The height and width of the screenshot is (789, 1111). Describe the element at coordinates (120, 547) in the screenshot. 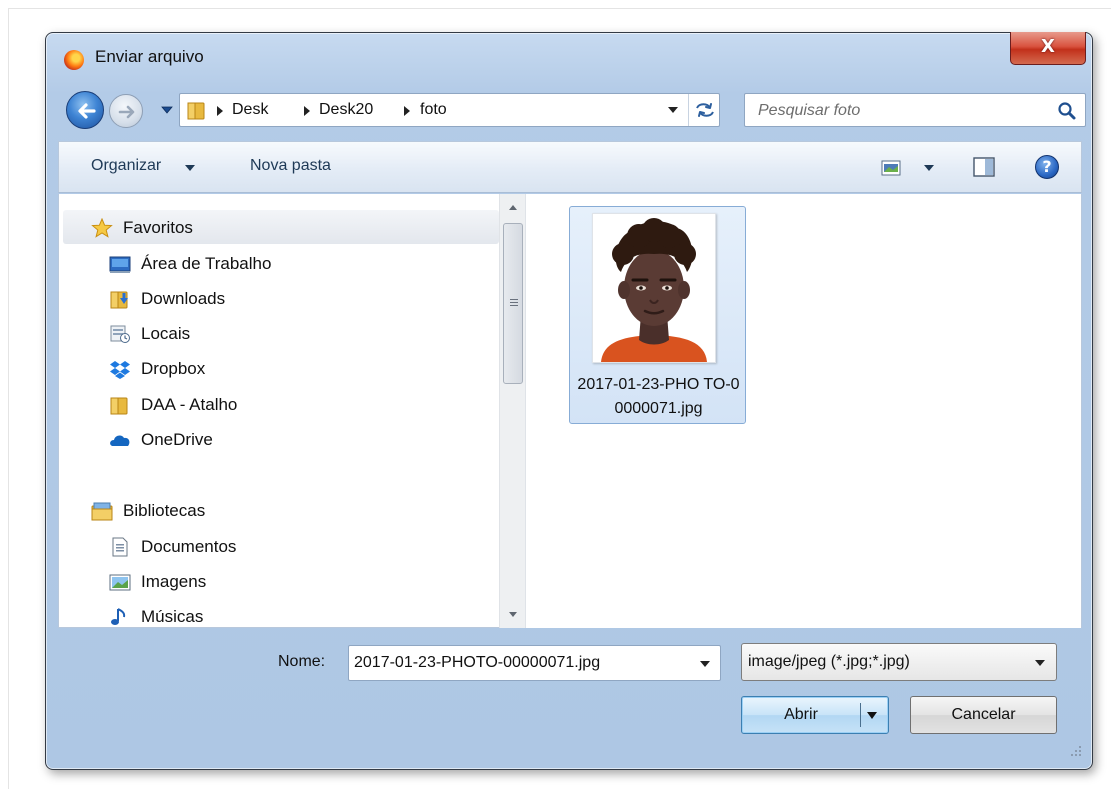

I see `document-icon` at that location.